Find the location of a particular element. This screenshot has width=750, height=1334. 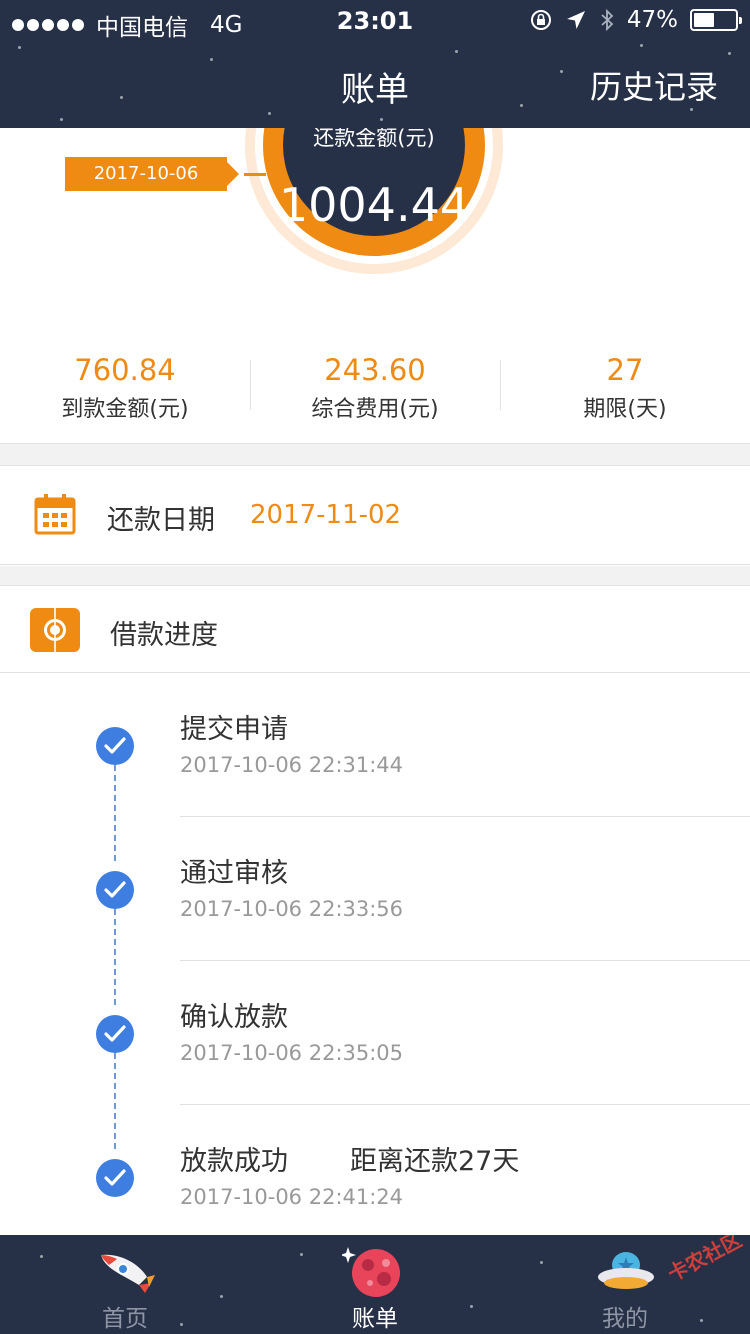

rotation-lock-icon is located at coordinates (540, 20).